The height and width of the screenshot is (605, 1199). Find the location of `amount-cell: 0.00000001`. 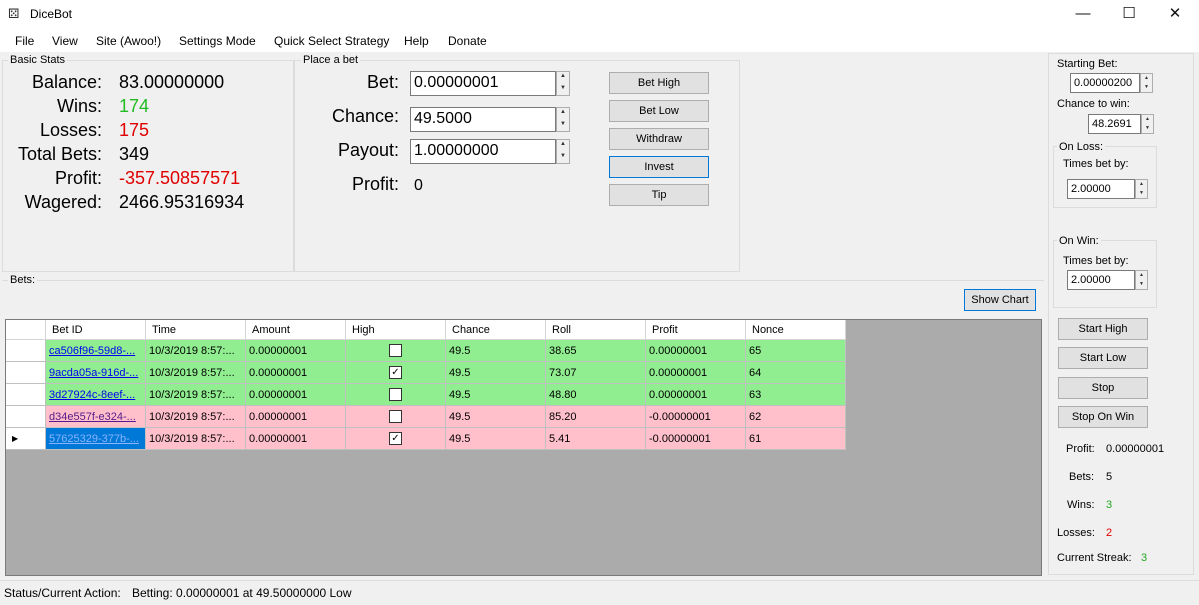

amount-cell: 0.00000001 is located at coordinates (296, 417).